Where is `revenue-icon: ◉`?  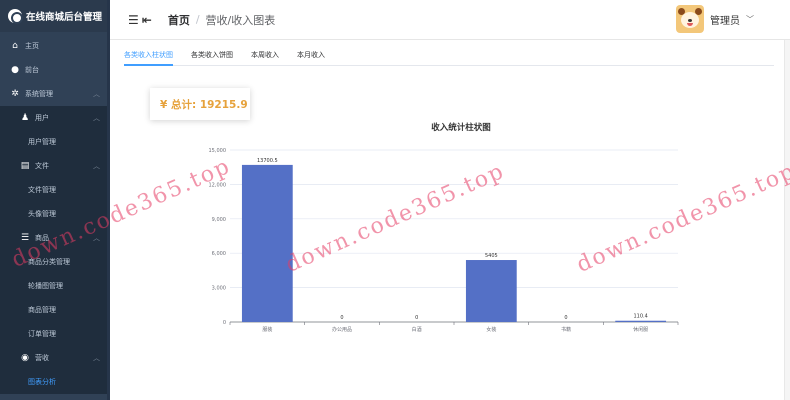
revenue-icon: ◉ is located at coordinates (25, 358).